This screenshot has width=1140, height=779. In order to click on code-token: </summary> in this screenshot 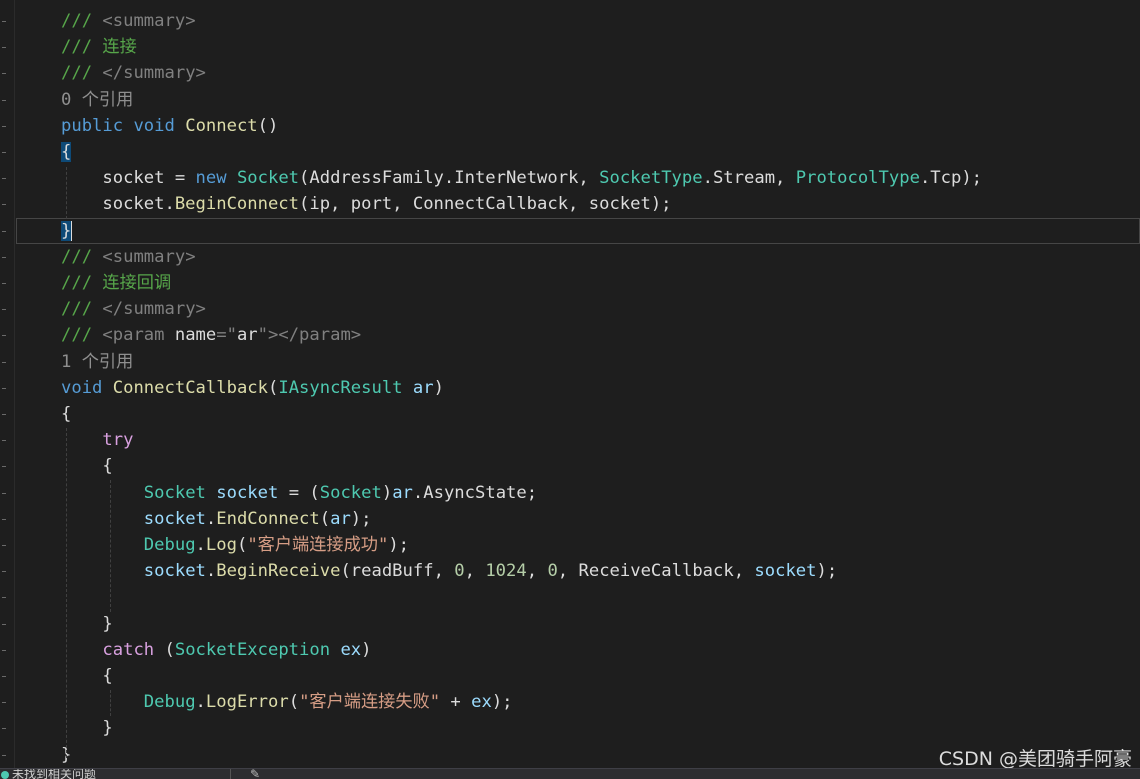, I will do `click(154, 73)`.